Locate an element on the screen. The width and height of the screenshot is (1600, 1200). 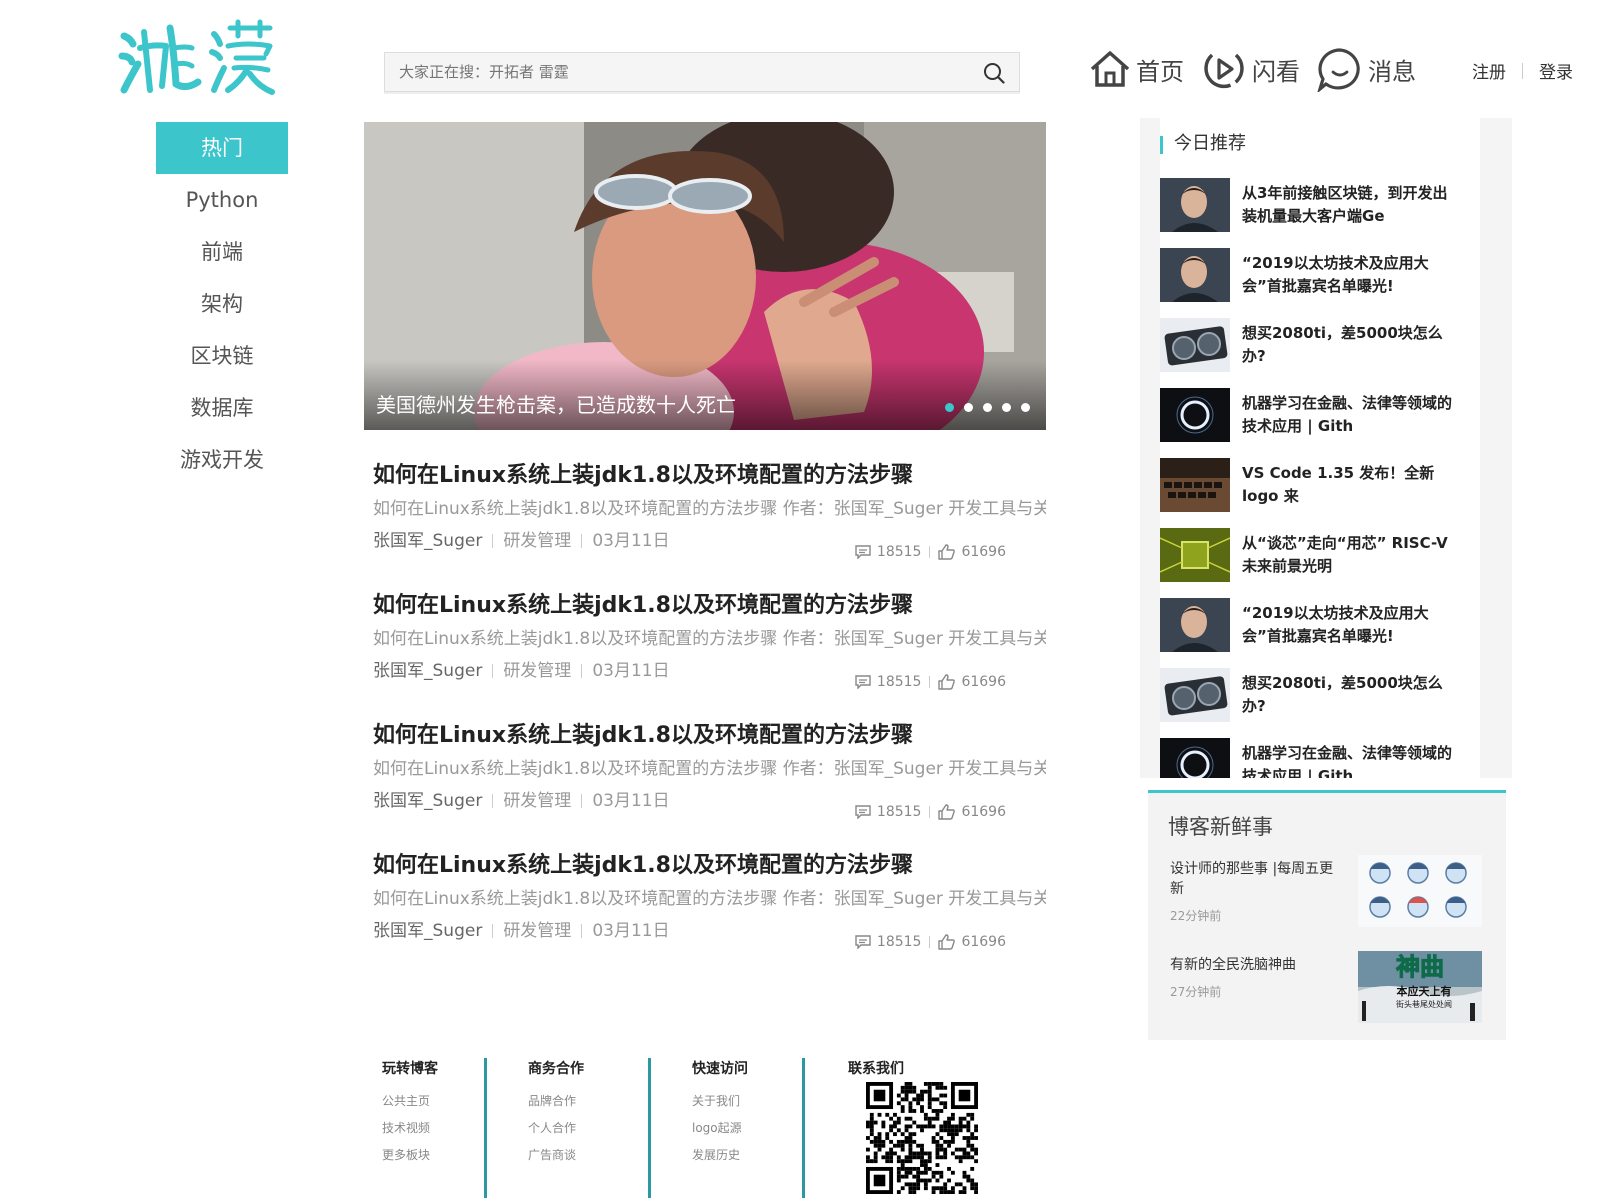
footer-link: 广告商谈 is located at coordinates (556, 1155).